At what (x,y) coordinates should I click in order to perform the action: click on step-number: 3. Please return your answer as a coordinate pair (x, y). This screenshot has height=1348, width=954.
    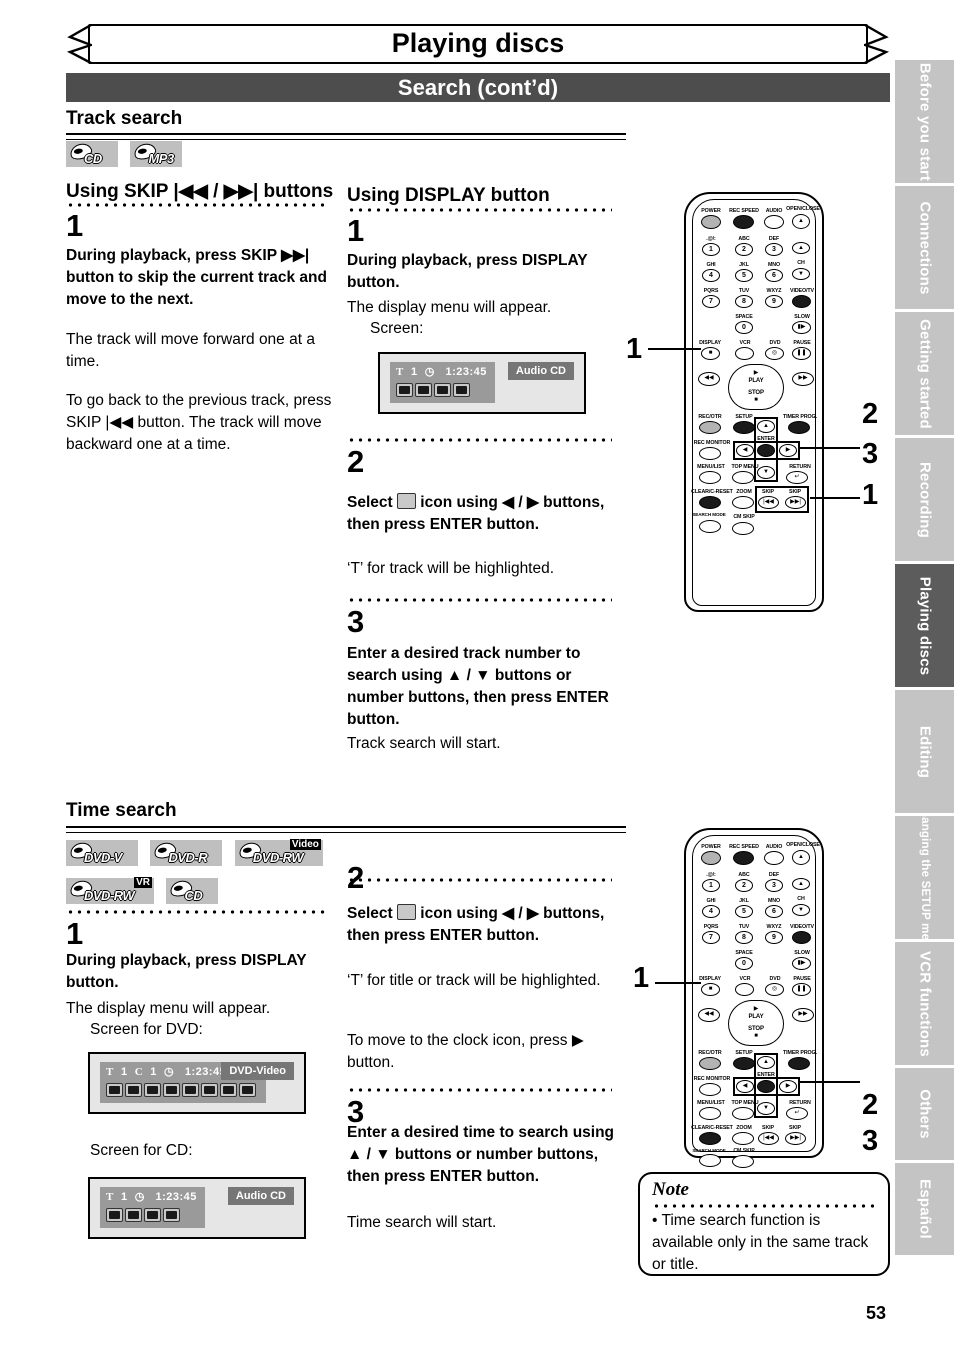
    Looking at the image, I should click on (356, 621).